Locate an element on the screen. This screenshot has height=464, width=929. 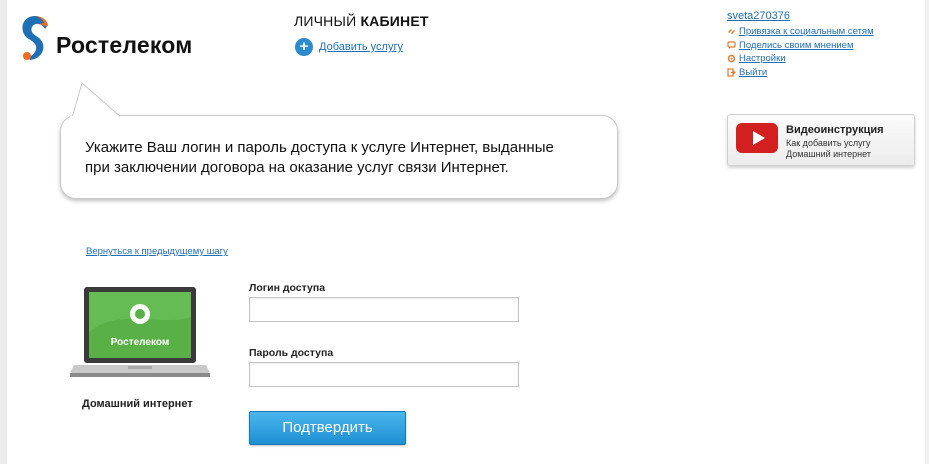
username-link: sveta270376 is located at coordinates (822, 16).